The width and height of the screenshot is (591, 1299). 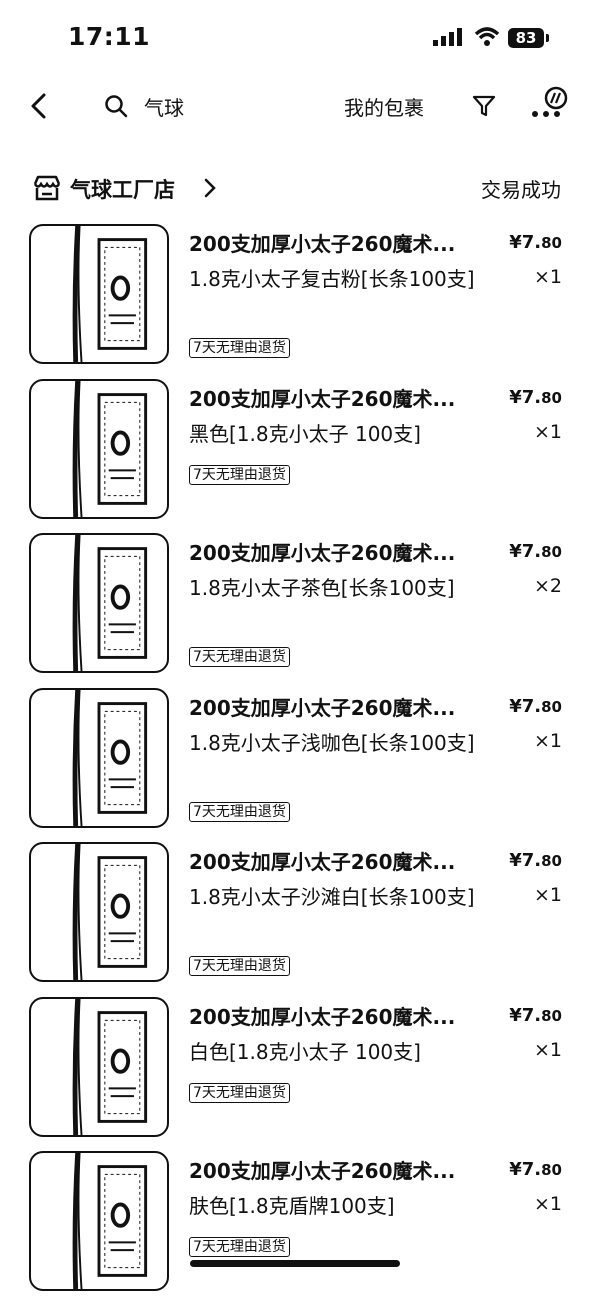 What do you see at coordinates (552, 104) in the screenshot?
I see `more-options-icon` at bounding box center [552, 104].